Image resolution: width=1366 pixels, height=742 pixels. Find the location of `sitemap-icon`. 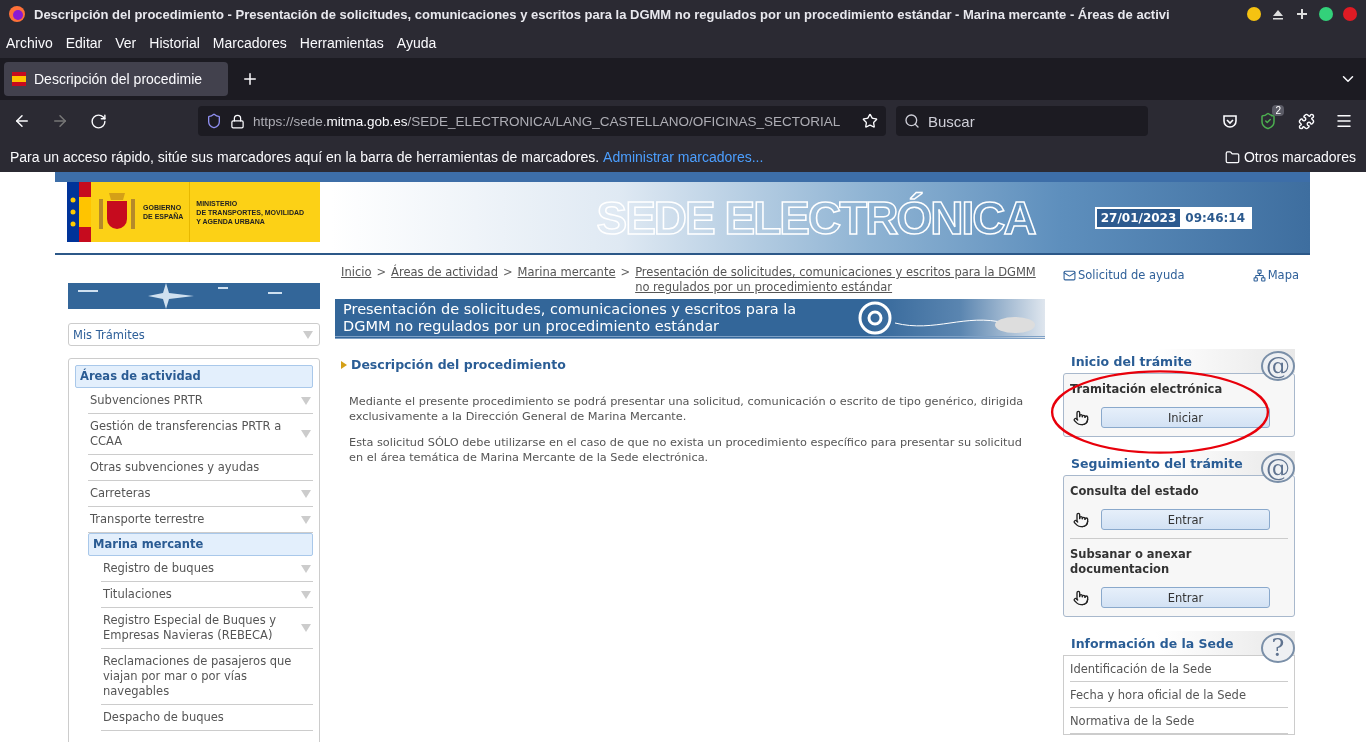

sitemap-icon is located at coordinates (1259, 275).